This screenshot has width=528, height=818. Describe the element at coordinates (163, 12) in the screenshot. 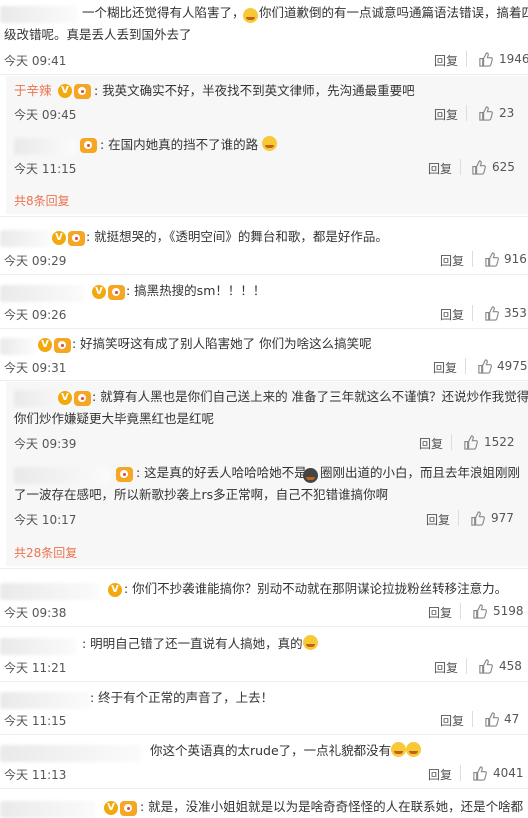

I see `comment-text: 一个糊比还觉得有人陷害了，` at that location.